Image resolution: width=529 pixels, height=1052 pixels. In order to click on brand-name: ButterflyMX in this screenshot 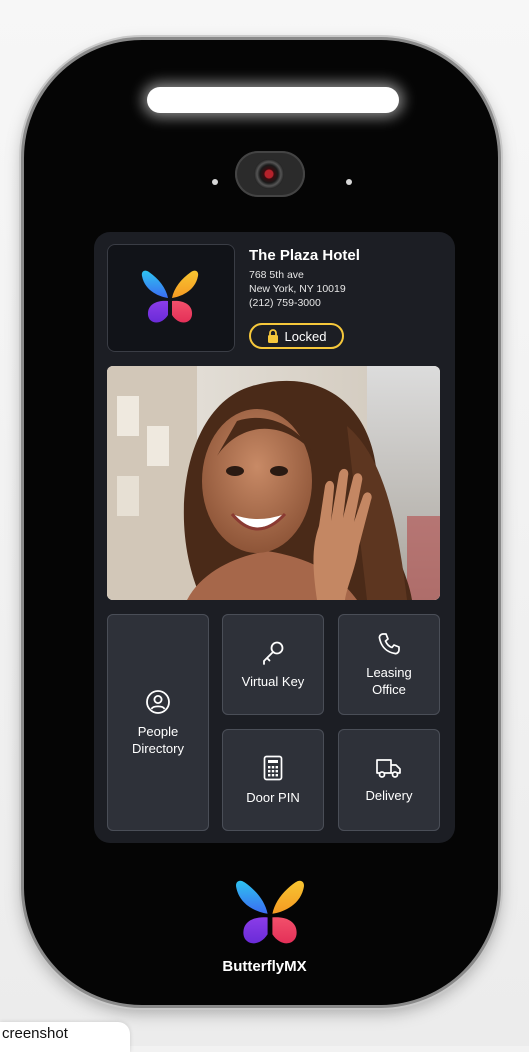, I will do `click(264, 966)`.